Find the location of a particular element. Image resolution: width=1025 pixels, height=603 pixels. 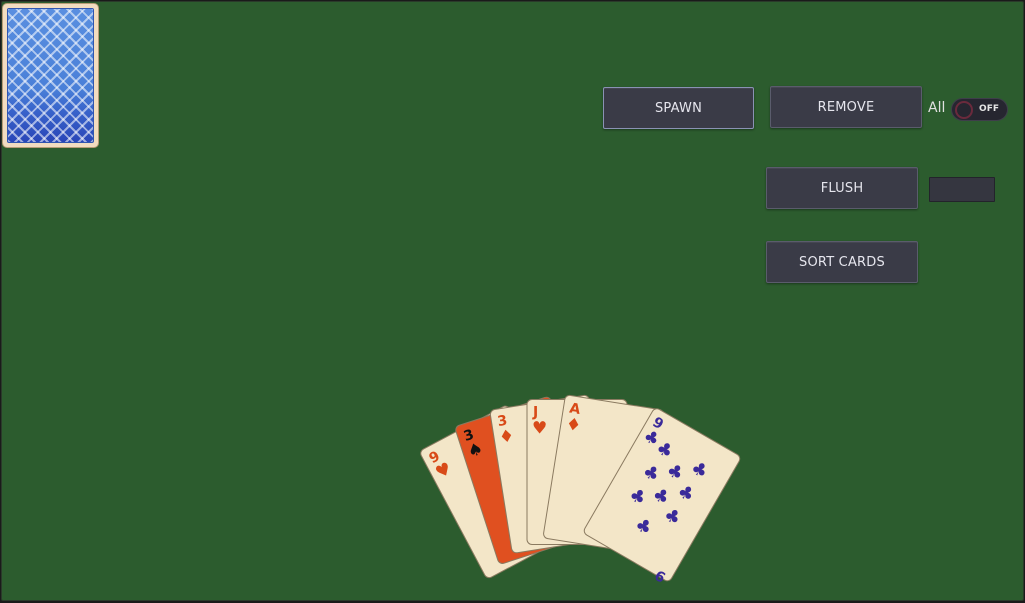

hearts-icon: ♥ is located at coordinates (539, 429).